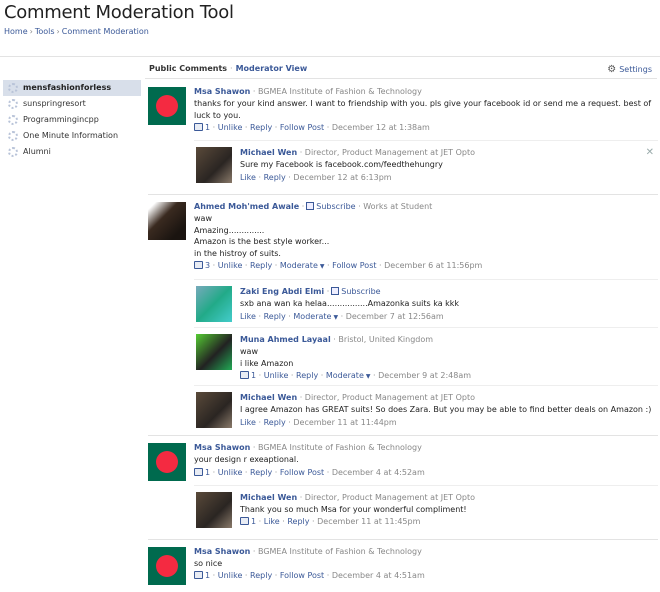 This screenshot has width=660, height=592. I want to click on reply-author: Muna Ahmed Layaal, so click(285, 339).